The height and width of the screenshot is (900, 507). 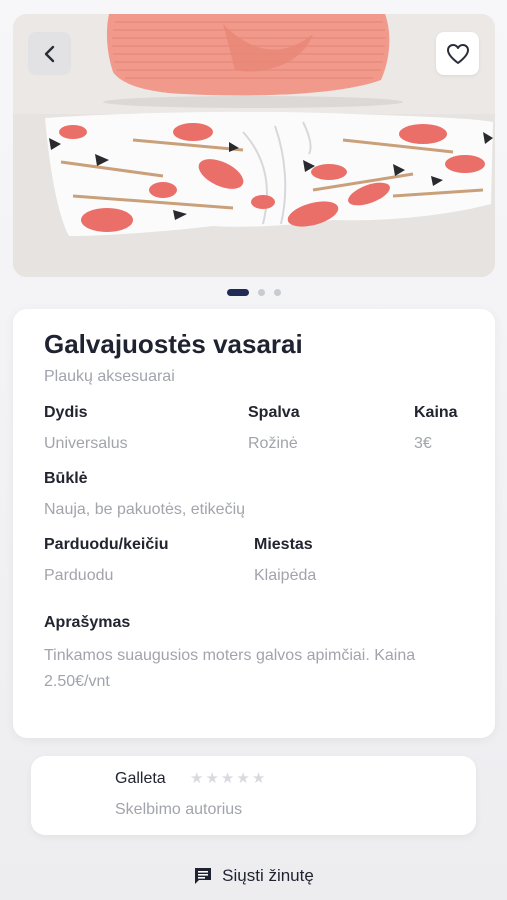 What do you see at coordinates (86, 443) in the screenshot?
I see `size-value: Universalus` at bounding box center [86, 443].